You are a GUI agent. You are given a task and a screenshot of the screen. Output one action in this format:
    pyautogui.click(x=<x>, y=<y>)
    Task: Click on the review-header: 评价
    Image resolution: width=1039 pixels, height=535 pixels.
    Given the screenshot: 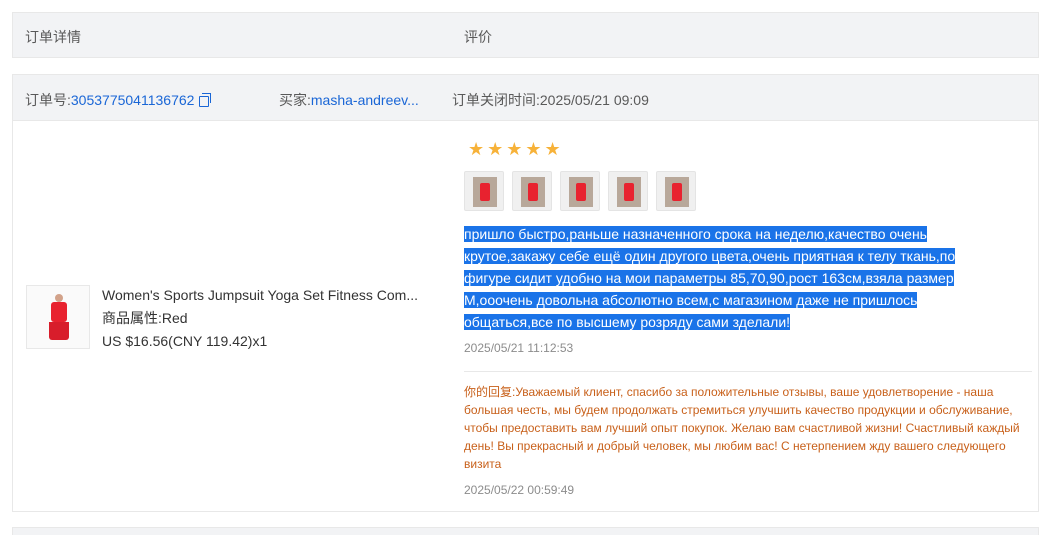 What is the action you would take?
    pyautogui.click(x=478, y=37)
    